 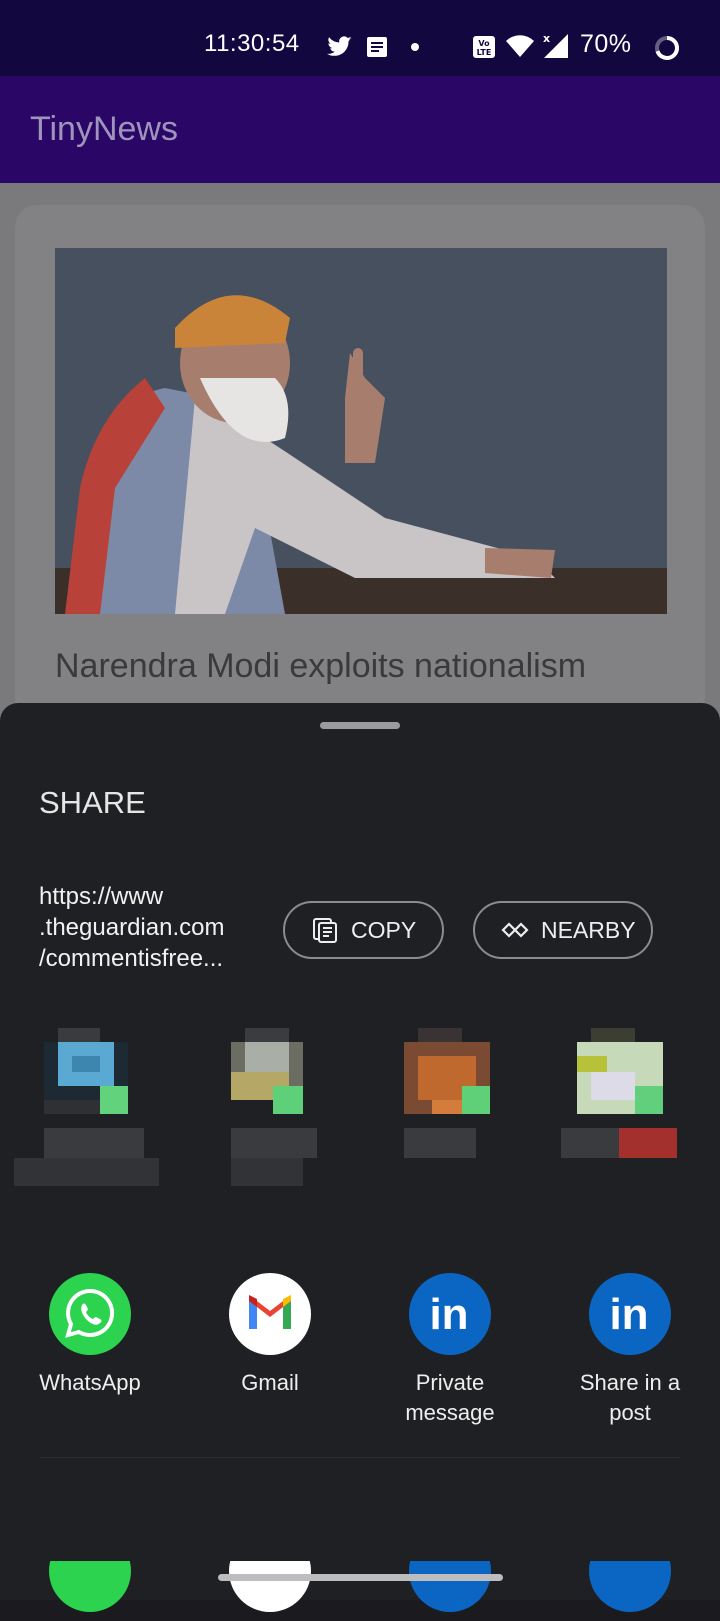 What do you see at coordinates (360, 1457) in the screenshot?
I see `divider` at bounding box center [360, 1457].